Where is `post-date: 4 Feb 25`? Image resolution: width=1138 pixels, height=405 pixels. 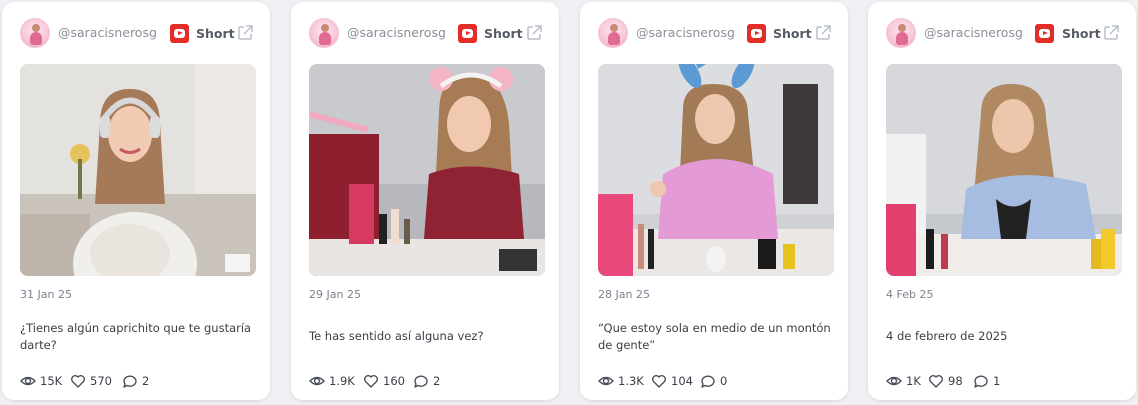
post-date: 4 Feb 25 is located at coordinates (910, 294).